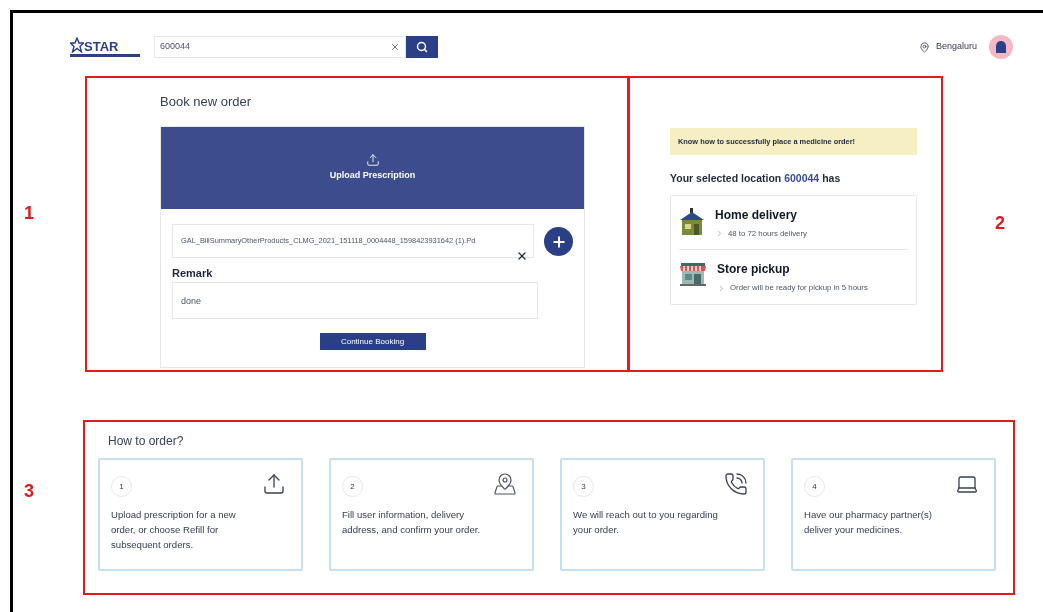  Describe the element at coordinates (646, 522) in the screenshot. I see `step-text: We will reach out to you regarding your order.` at that location.